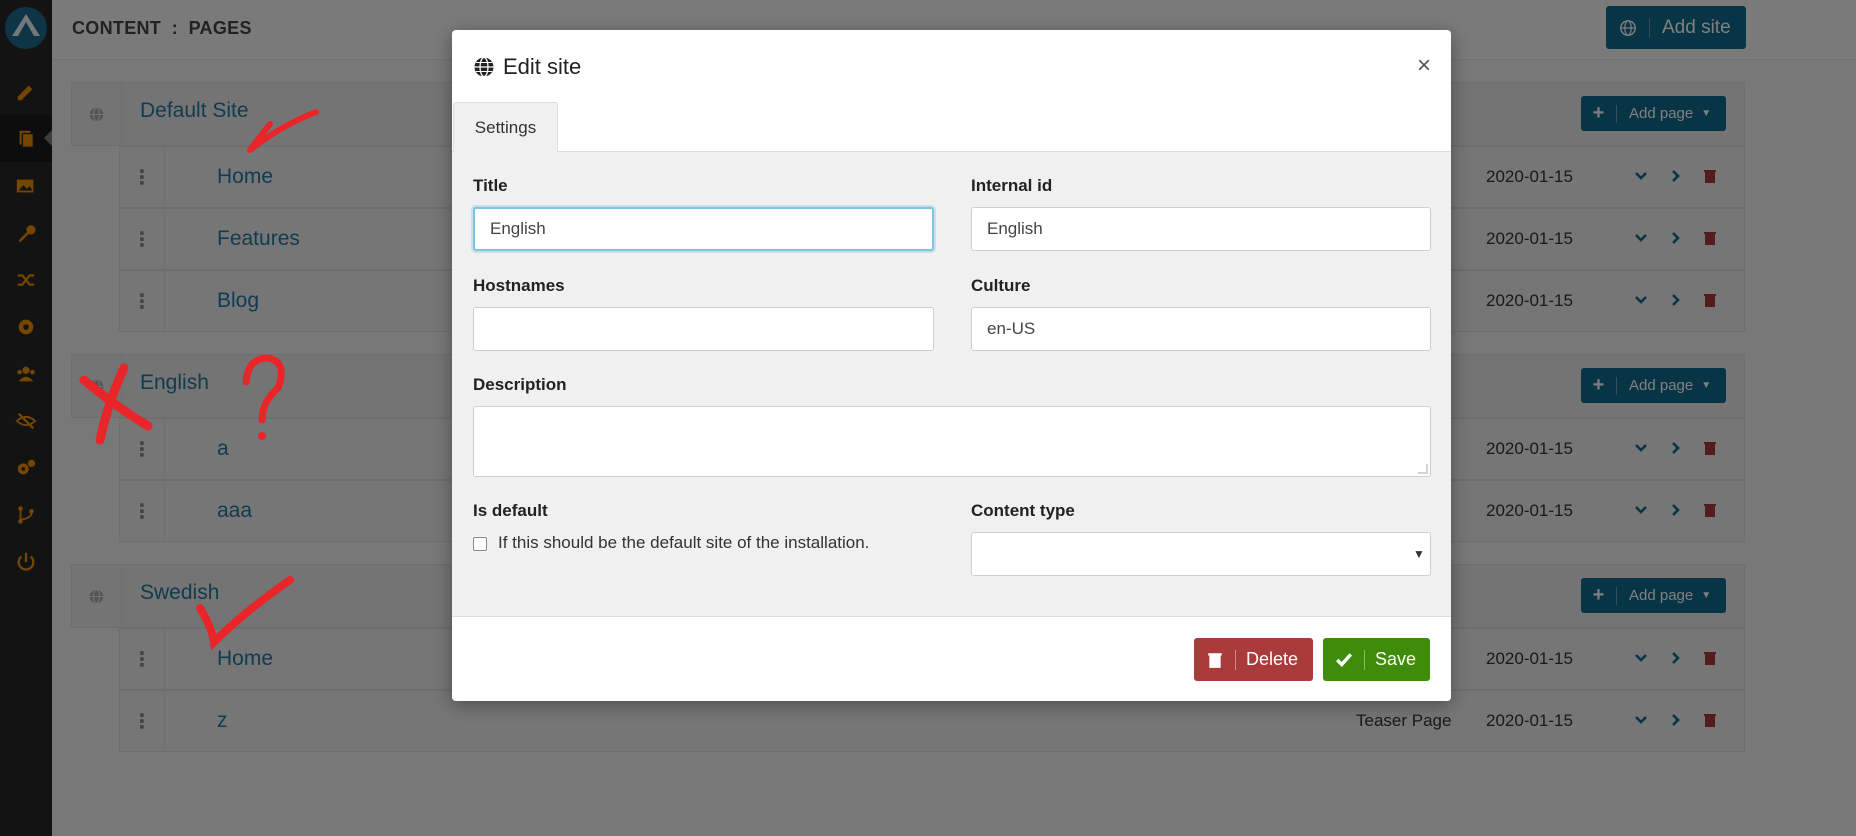 The height and width of the screenshot is (836, 1856). What do you see at coordinates (1424, 66) in the screenshot?
I see `close-icon: ×` at bounding box center [1424, 66].